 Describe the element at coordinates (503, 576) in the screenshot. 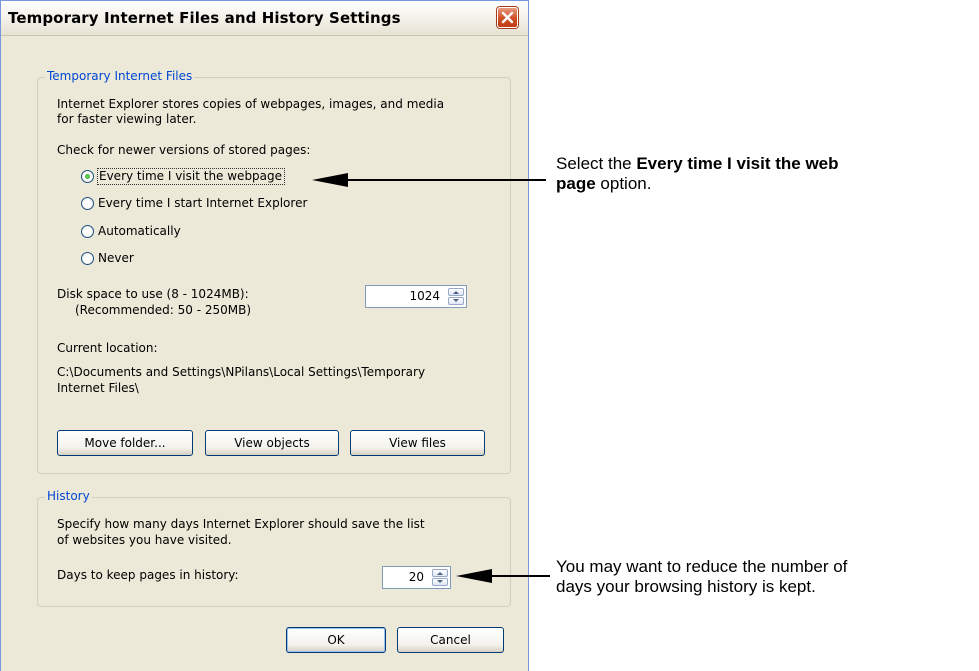

I see `arrow-to-days-icon` at that location.